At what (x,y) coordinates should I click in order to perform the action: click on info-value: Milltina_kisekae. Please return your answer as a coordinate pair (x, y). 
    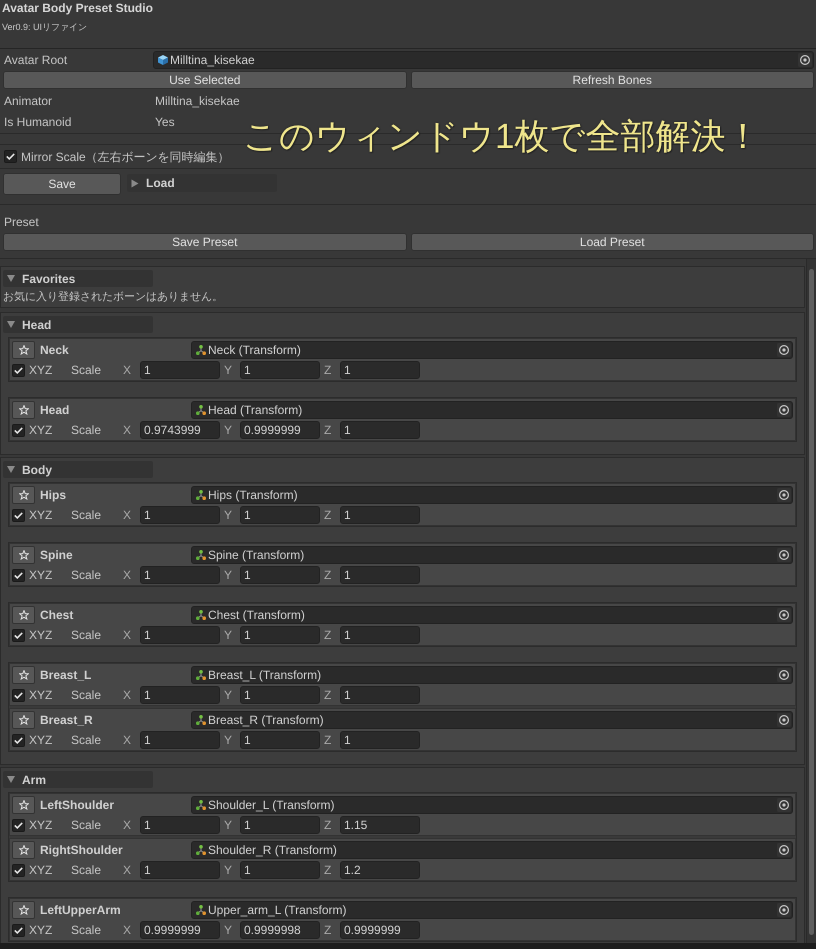
    Looking at the image, I should click on (197, 101).